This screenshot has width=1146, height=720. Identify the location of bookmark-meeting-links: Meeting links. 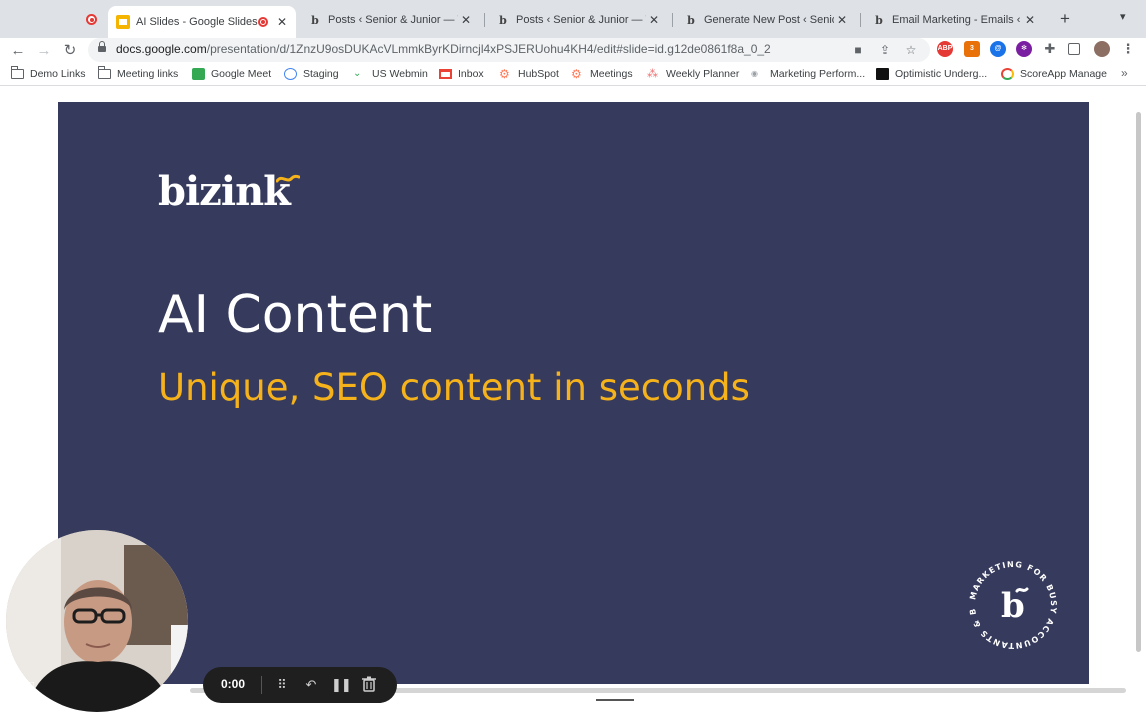
(138, 73).